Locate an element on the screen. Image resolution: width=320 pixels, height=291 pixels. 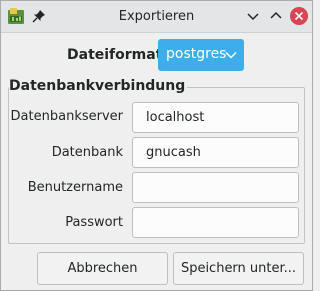
connection-group-title: Datenbankverbindung is located at coordinates (98, 86).